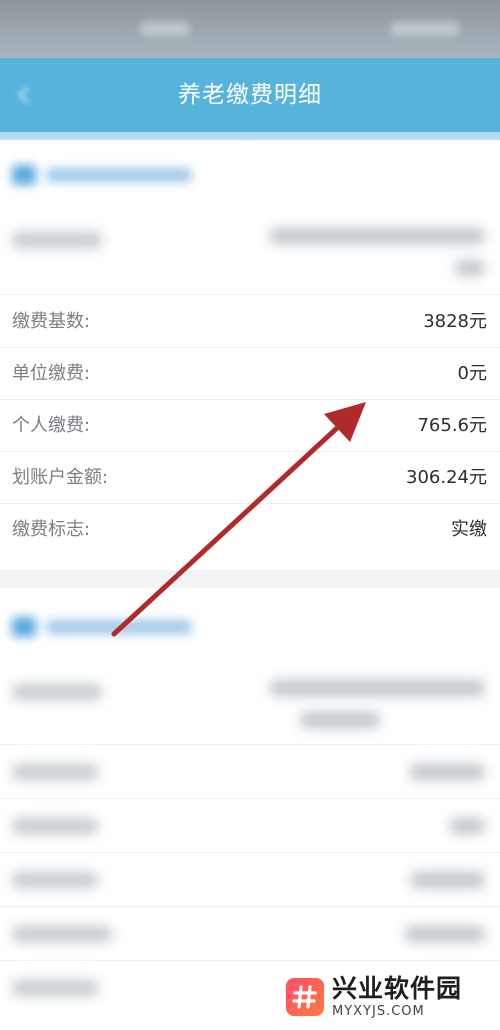  I want to click on detail-row-flag: 缴费标志: 实缴, so click(250, 530).